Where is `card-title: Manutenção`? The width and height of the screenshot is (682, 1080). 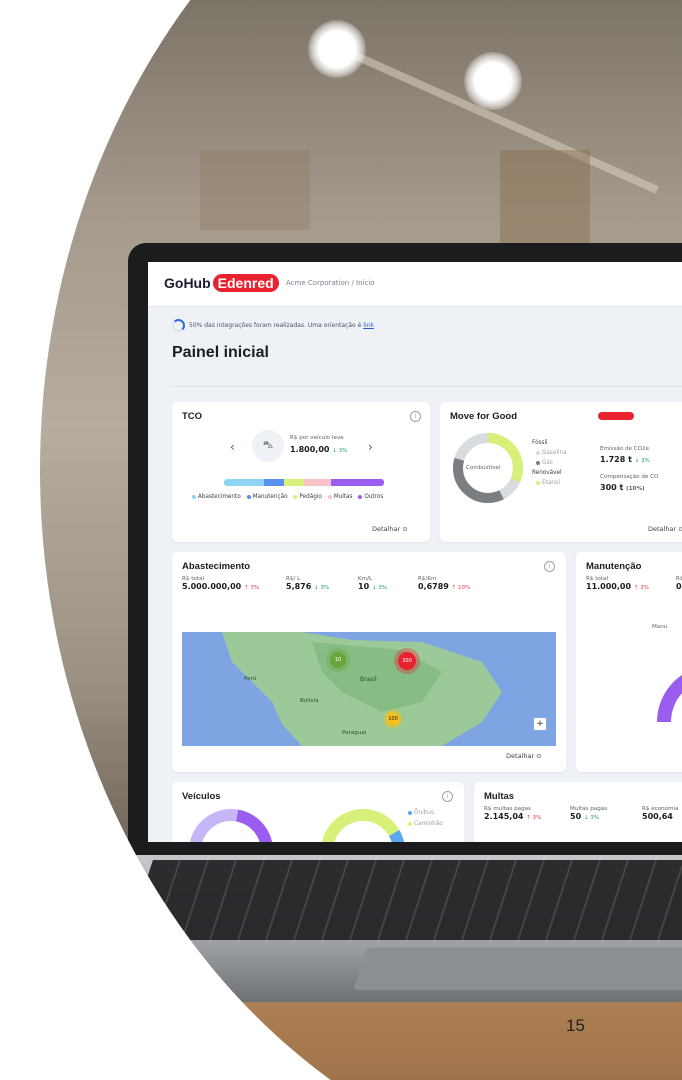
card-title: Manutenção is located at coordinates (614, 566).